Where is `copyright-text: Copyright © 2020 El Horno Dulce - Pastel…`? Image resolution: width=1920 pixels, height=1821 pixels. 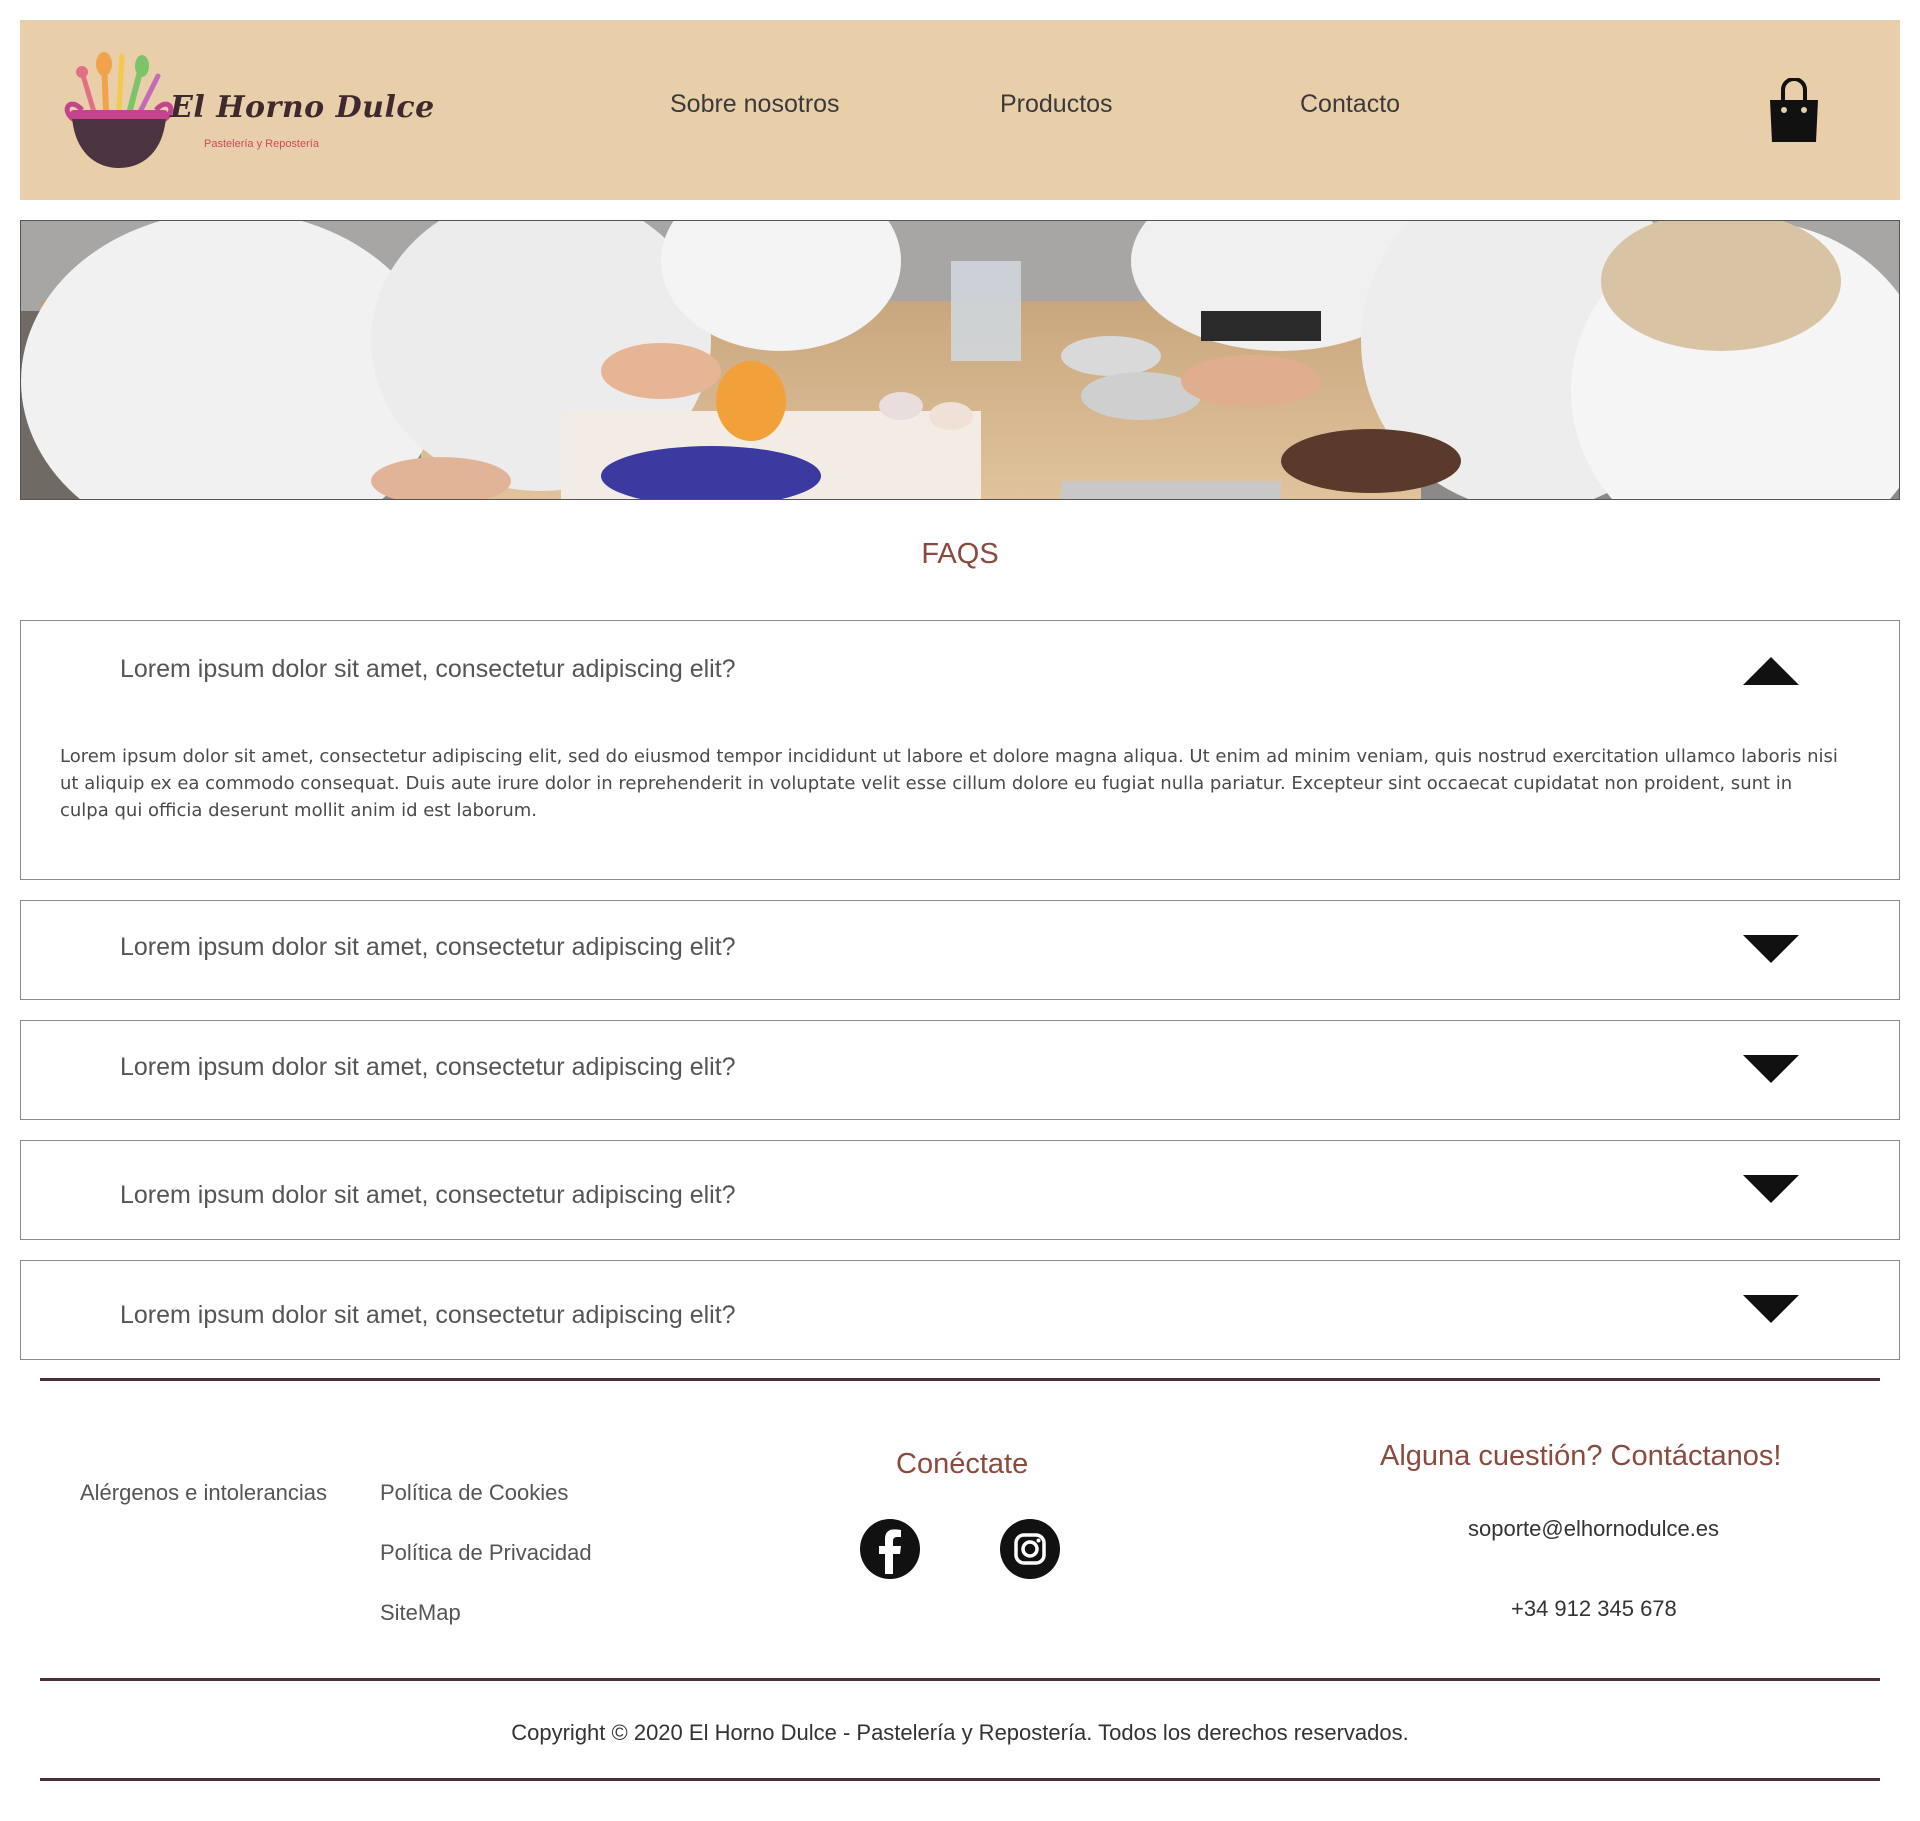 copyright-text: Copyright © 2020 El Horno Dulce - Pastel… is located at coordinates (960, 1732).